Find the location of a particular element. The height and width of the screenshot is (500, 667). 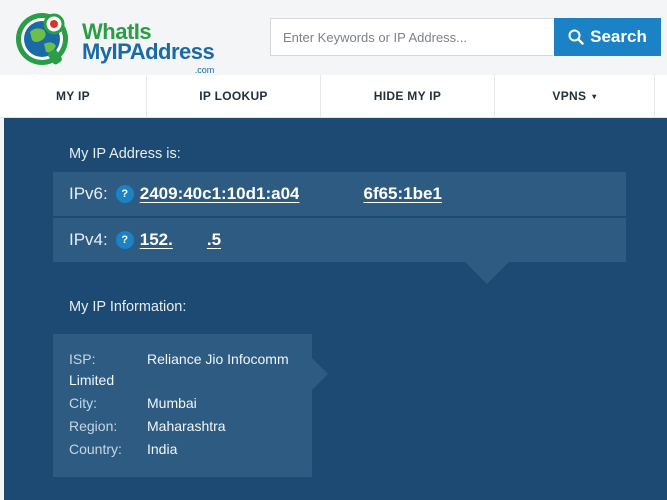

ipv6-value-start: 2409:40c1:10d1:a04 is located at coordinates (219, 193).